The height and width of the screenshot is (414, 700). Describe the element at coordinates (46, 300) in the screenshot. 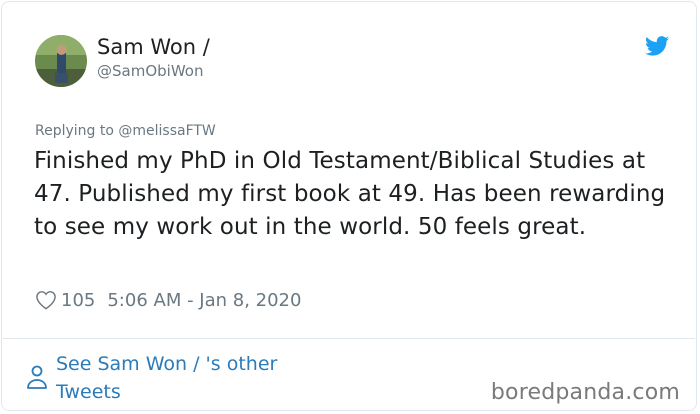

I see `heart-icon` at that location.